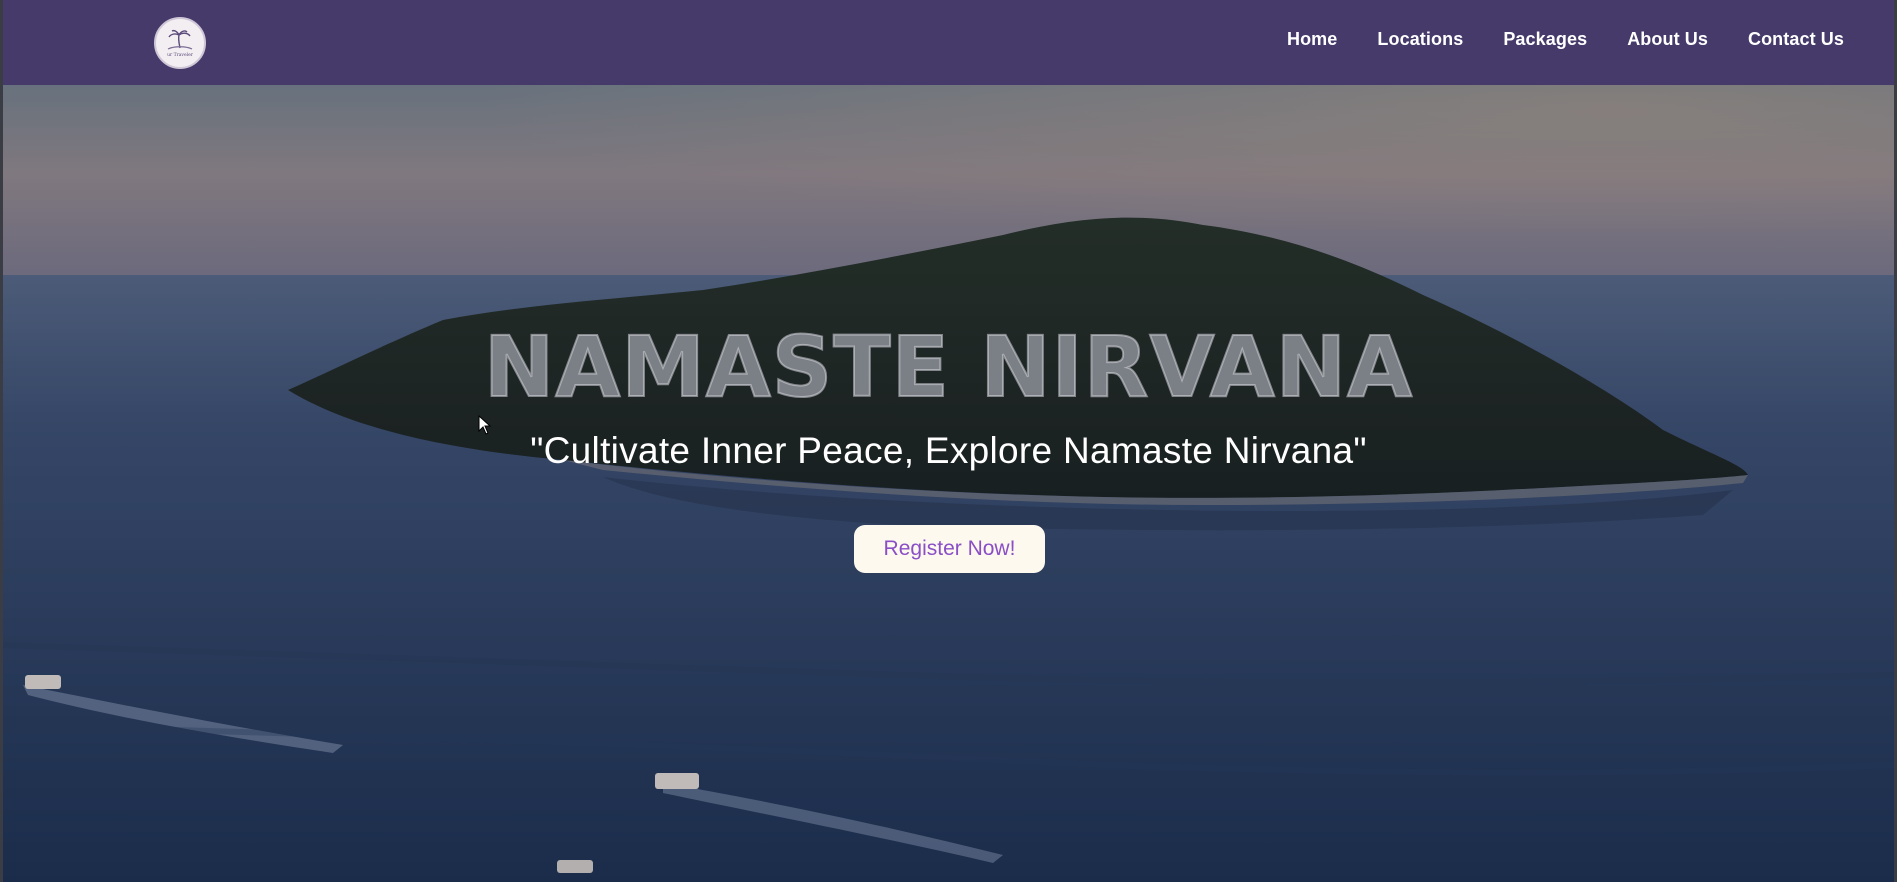  What do you see at coordinates (1667, 39) in the screenshot?
I see `nav-link-about-us: About Us` at bounding box center [1667, 39].